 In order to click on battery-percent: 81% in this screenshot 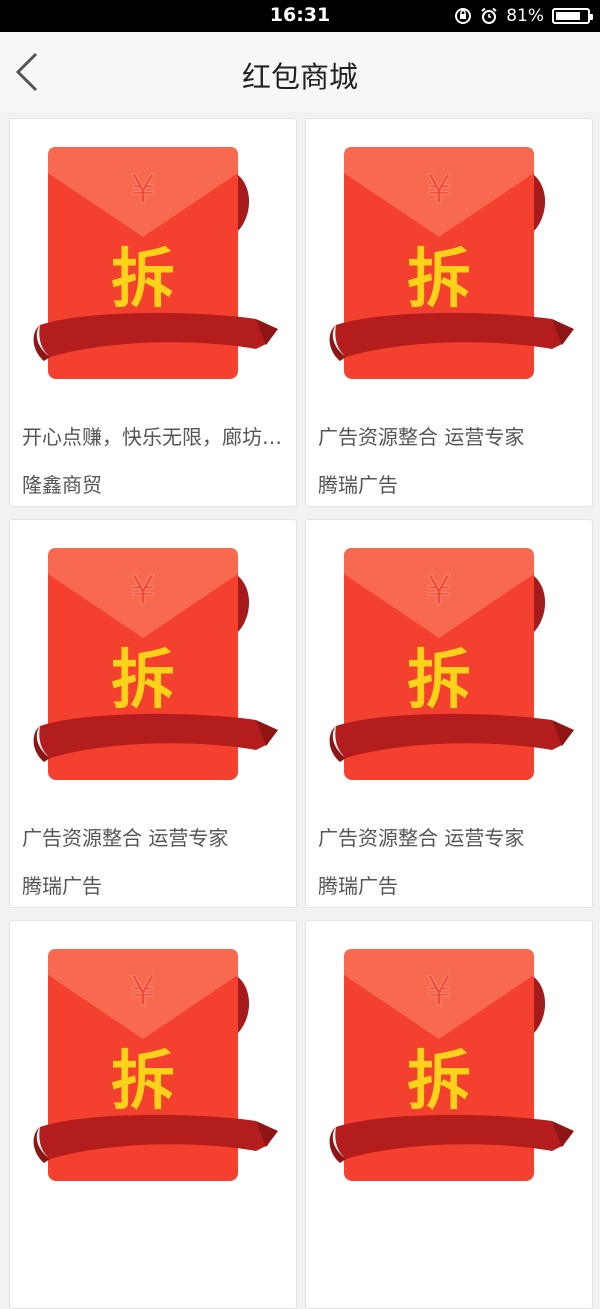, I will do `click(525, 16)`.